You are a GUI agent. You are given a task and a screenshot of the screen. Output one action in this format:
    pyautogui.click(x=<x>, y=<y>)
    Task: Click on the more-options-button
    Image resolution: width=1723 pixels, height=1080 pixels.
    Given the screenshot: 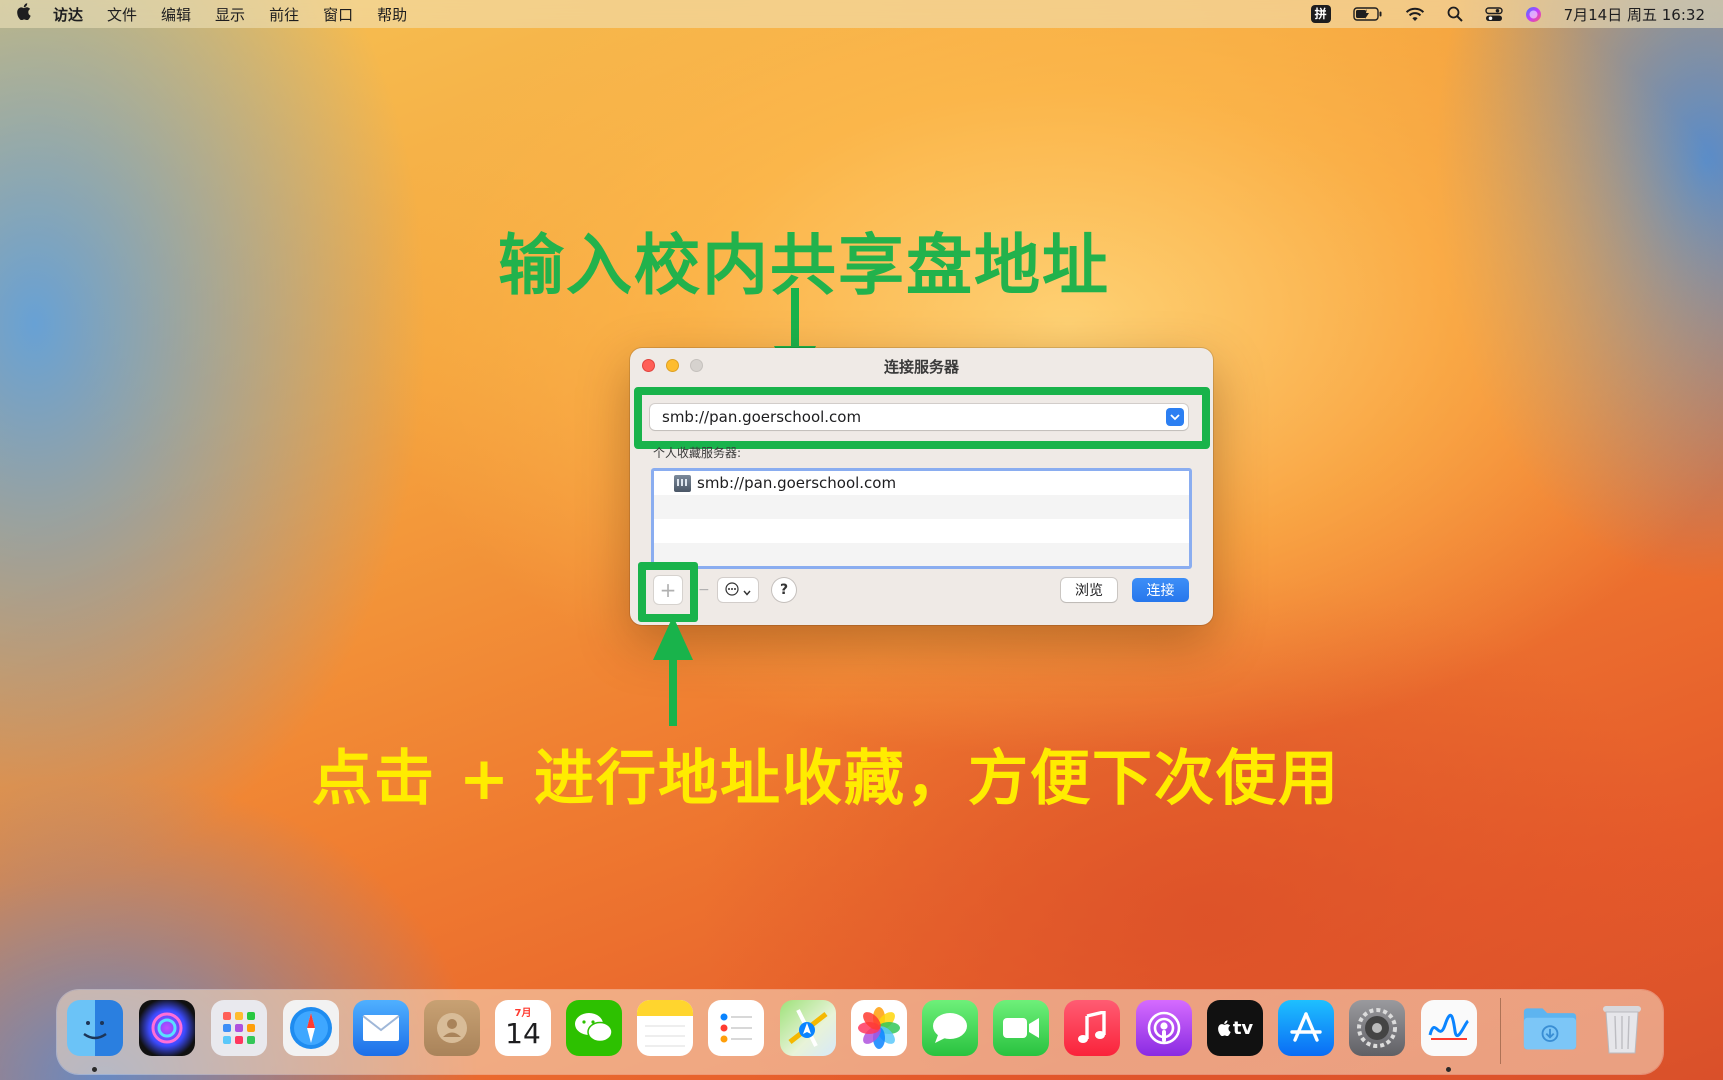 What is the action you would take?
    pyautogui.click(x=738, y=590)
    